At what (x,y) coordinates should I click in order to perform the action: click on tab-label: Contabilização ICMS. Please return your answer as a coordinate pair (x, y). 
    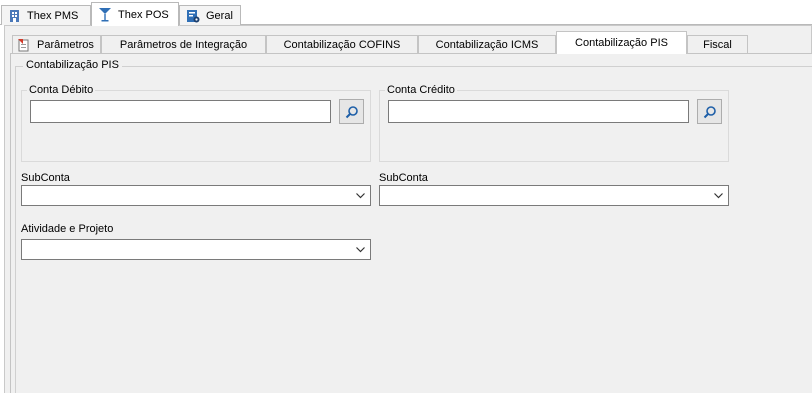
    Looking at the image, I should click on (487, 44).